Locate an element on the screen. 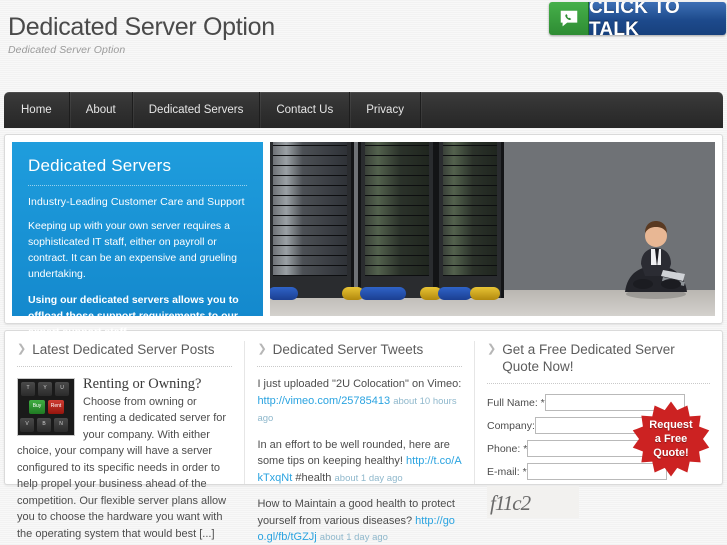 Image resolution: width=727 pixels, height=545 pixels. key-n: N is located at coordinates (61, 425).